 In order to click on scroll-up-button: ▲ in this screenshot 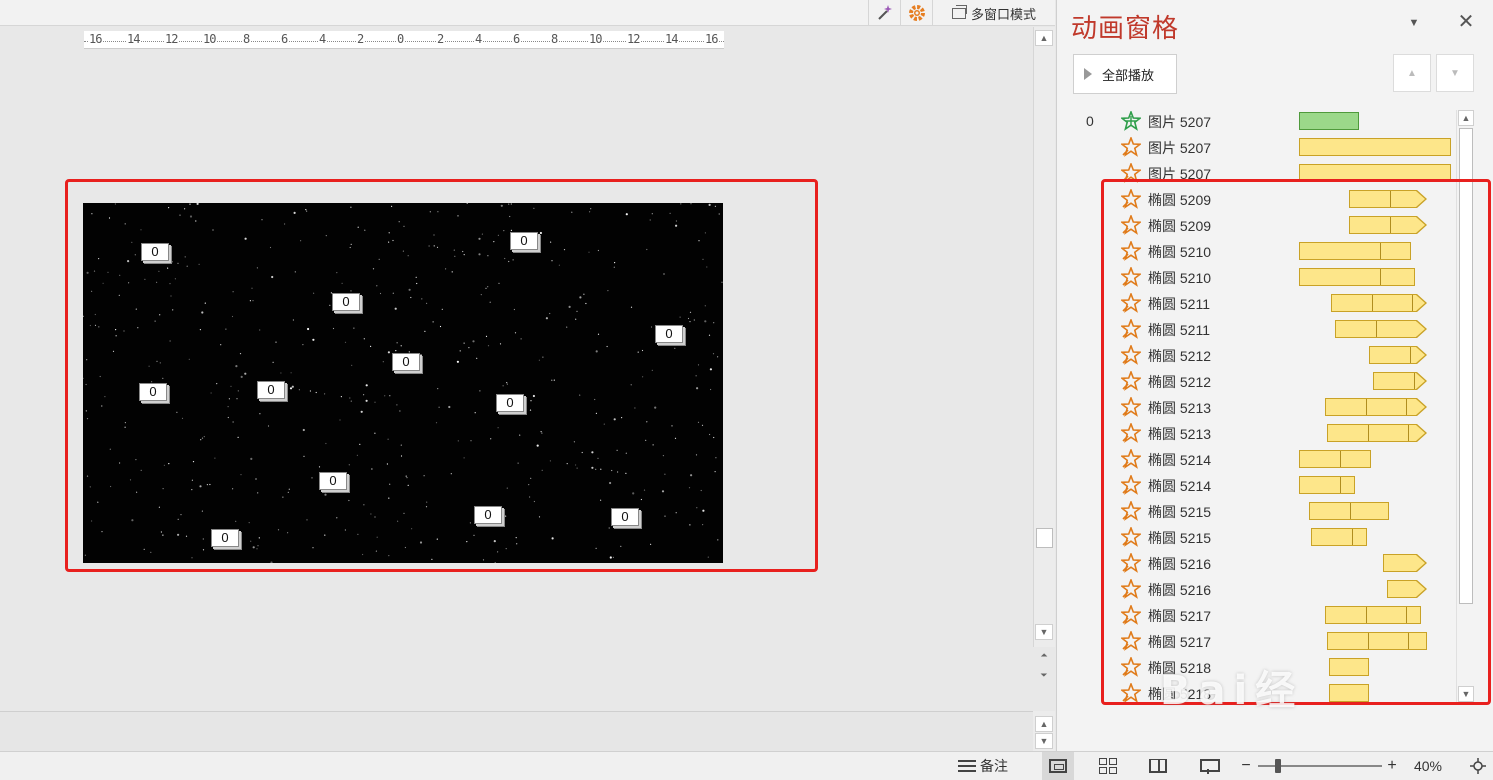, I will do `click(1044, 38)`.